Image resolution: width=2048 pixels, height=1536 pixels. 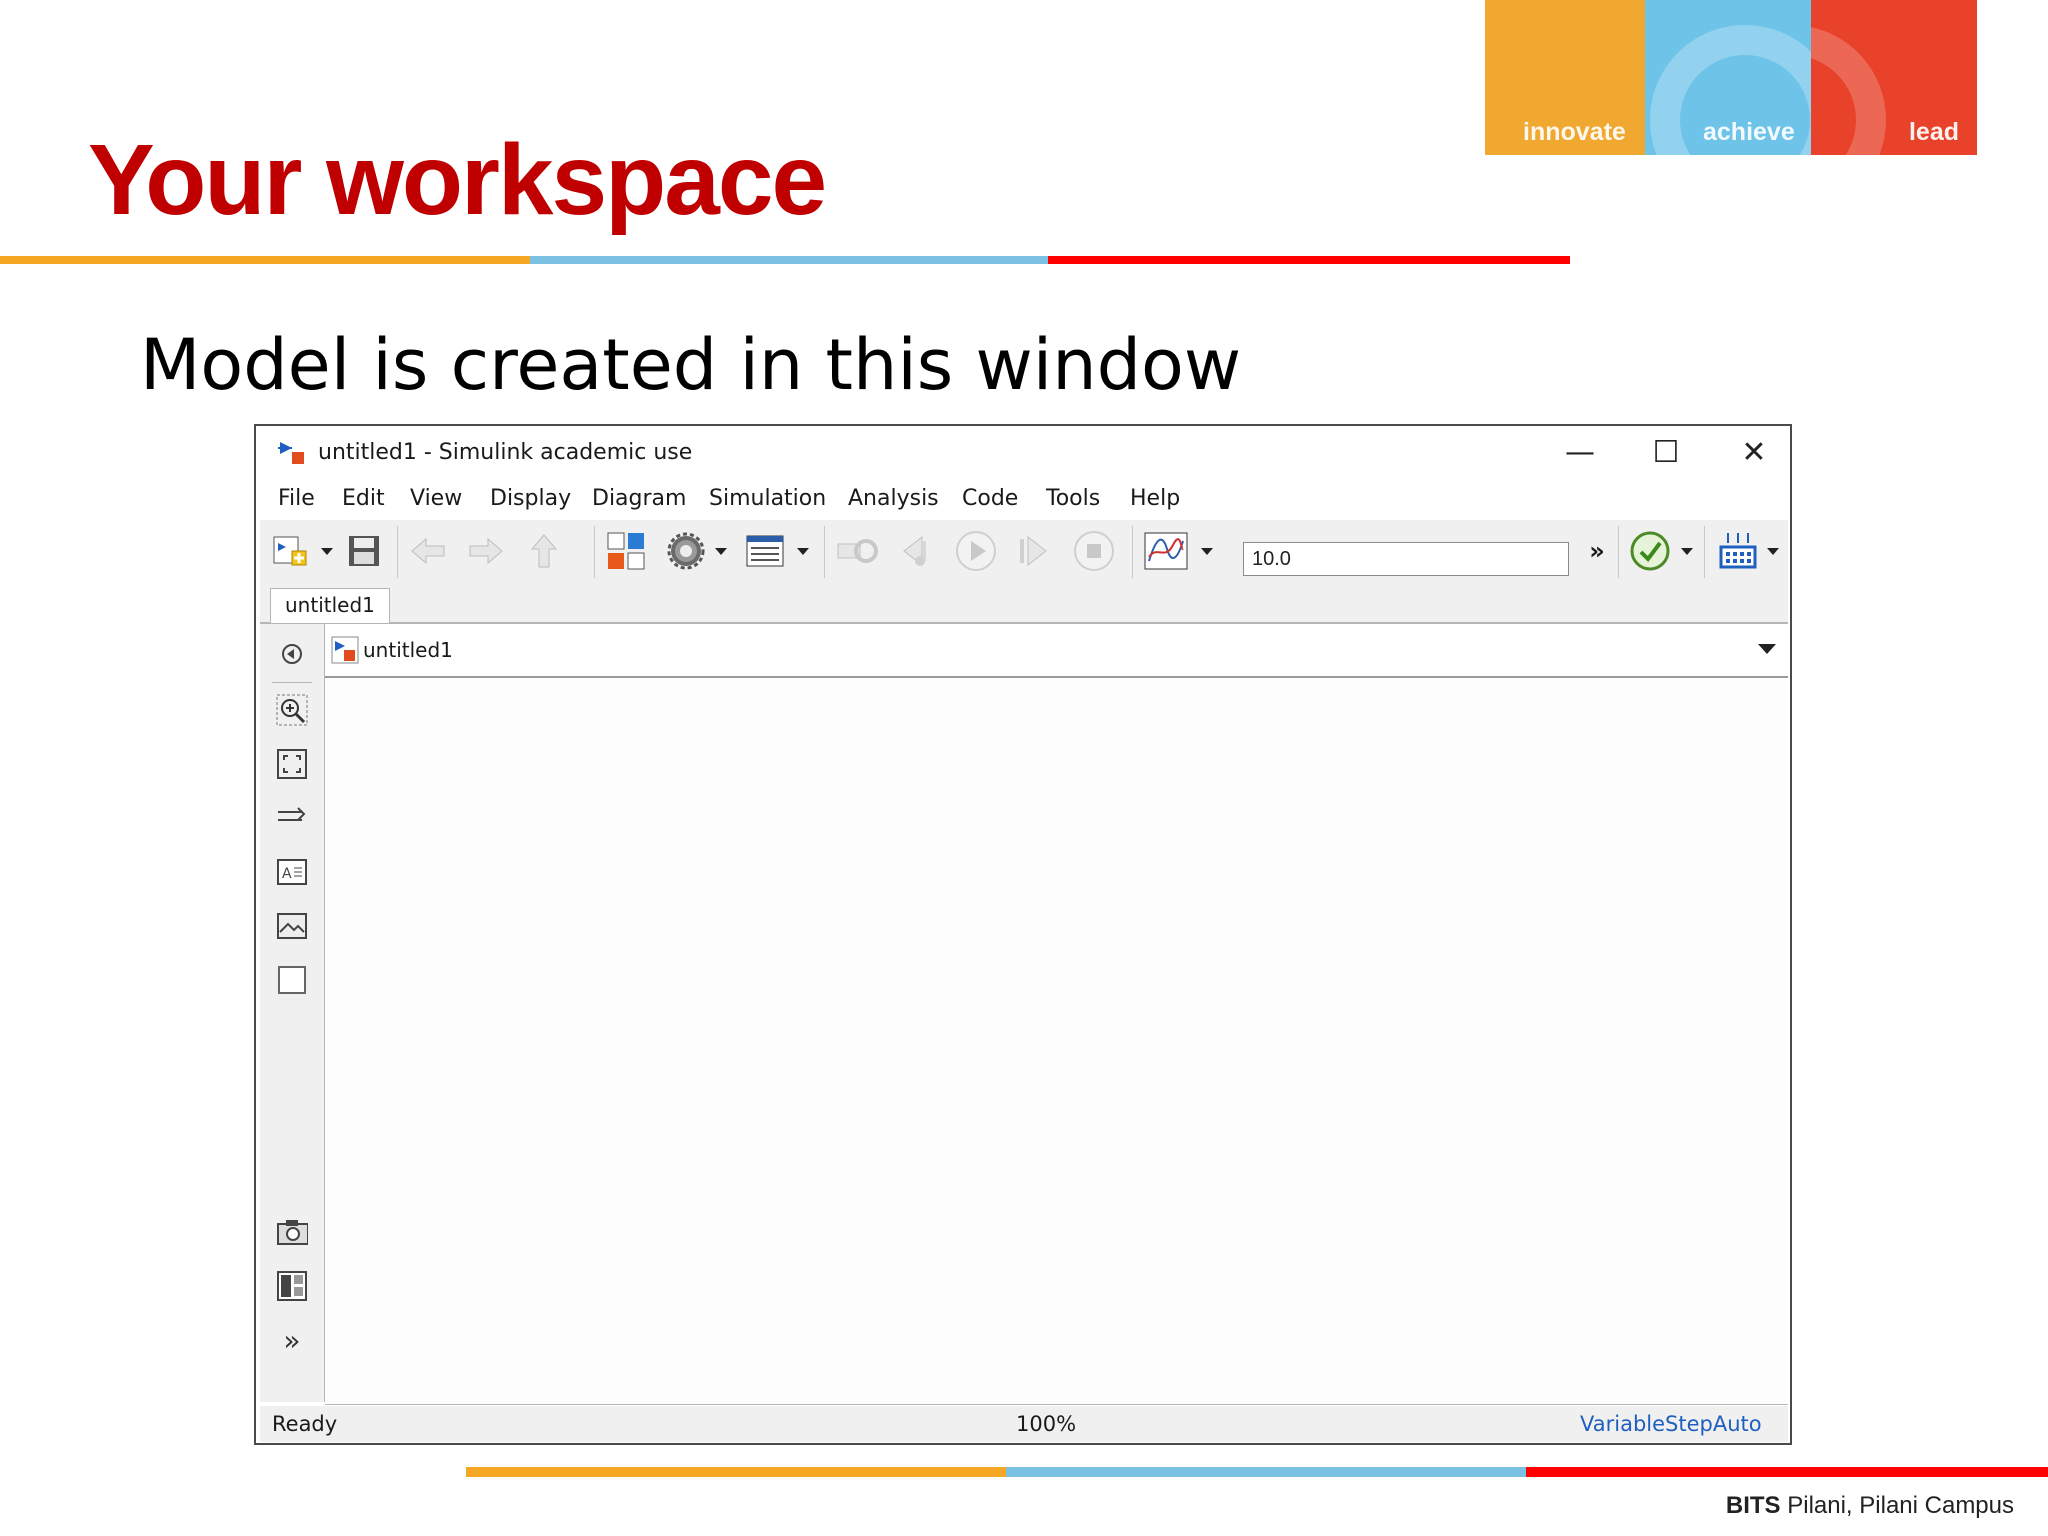 I want to click on status-ready: Ready, so click(x=305, y=1424).